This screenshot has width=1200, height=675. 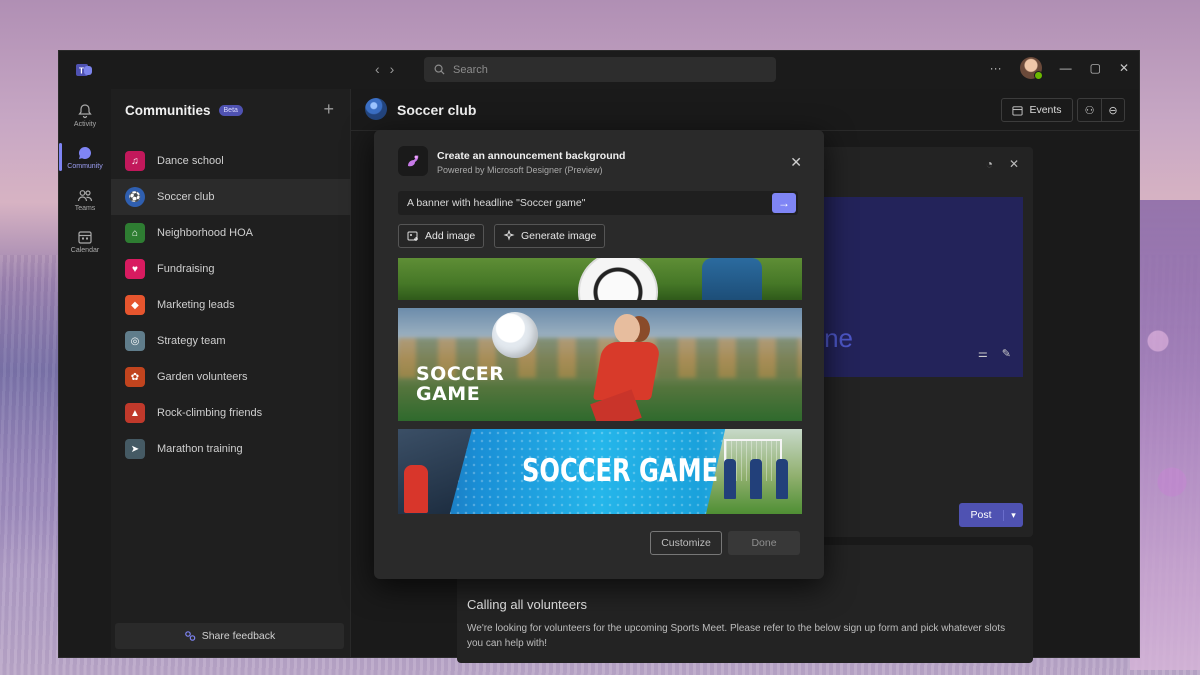 I want to click on rail-label: Teams, so click(x=85, y=208).